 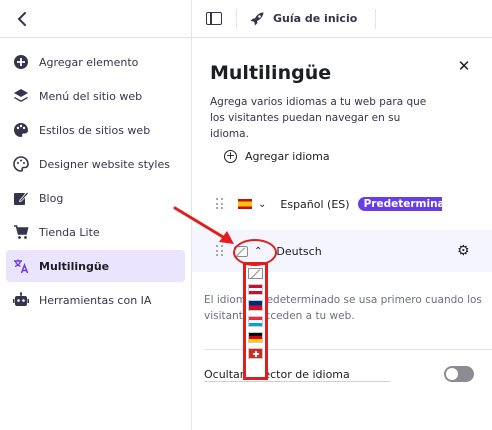 I want to click on sidebar-item-designer-styles: Designer website styles, so click(x=95, y=164).